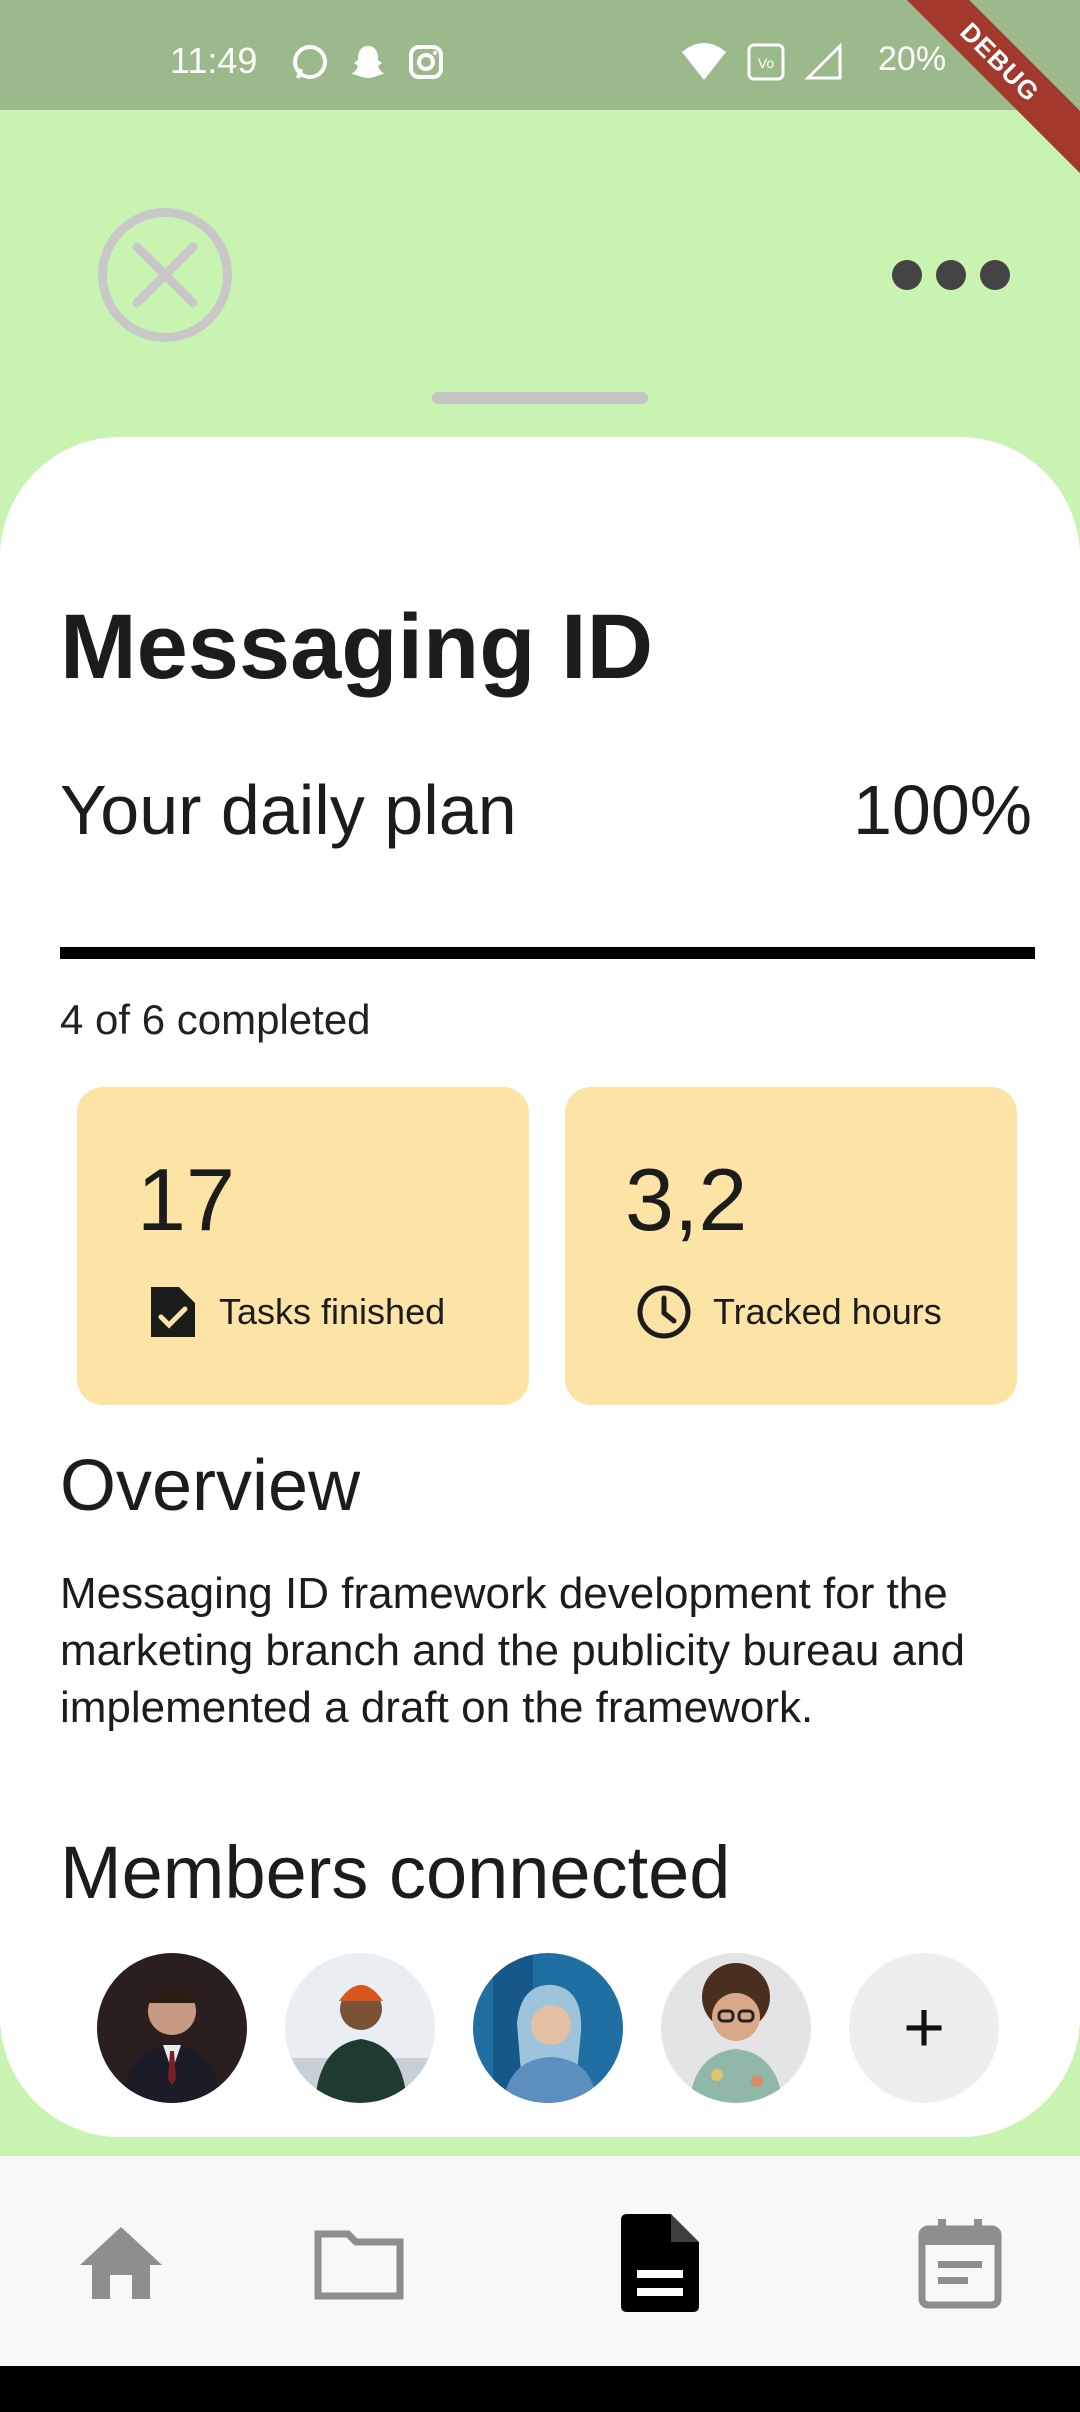  Describe the element at coordinates (215, 1019) in the screenshot. I see `completed-count: 4 of 6 completed` at that location.